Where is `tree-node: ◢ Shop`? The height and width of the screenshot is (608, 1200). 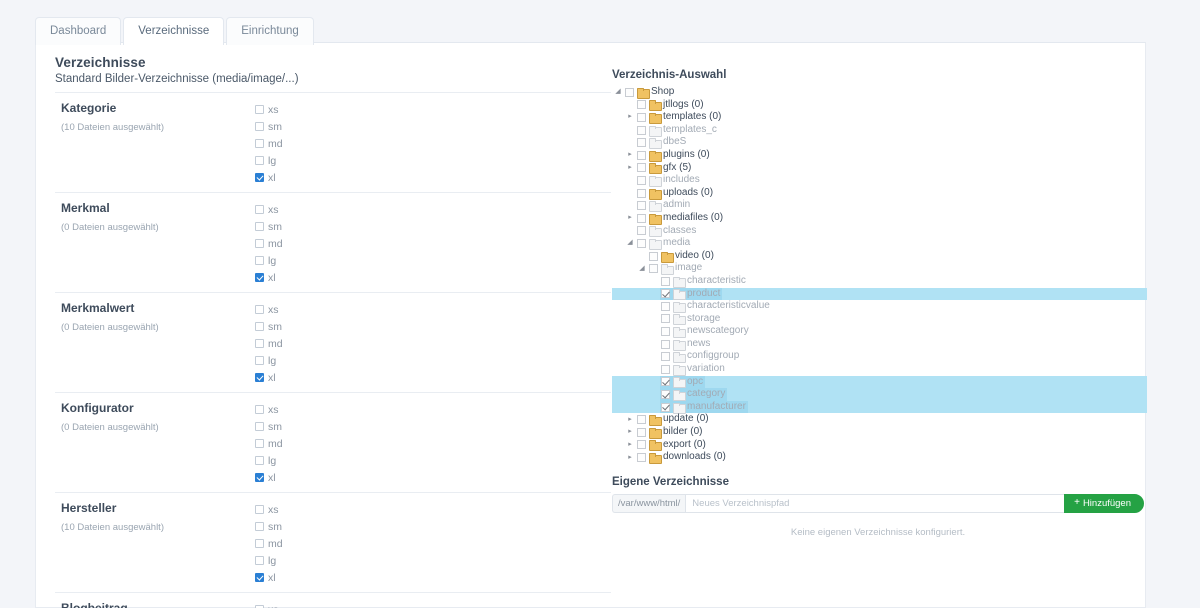 tree-node: ◢ Shop is located at coordinates (879, 92).